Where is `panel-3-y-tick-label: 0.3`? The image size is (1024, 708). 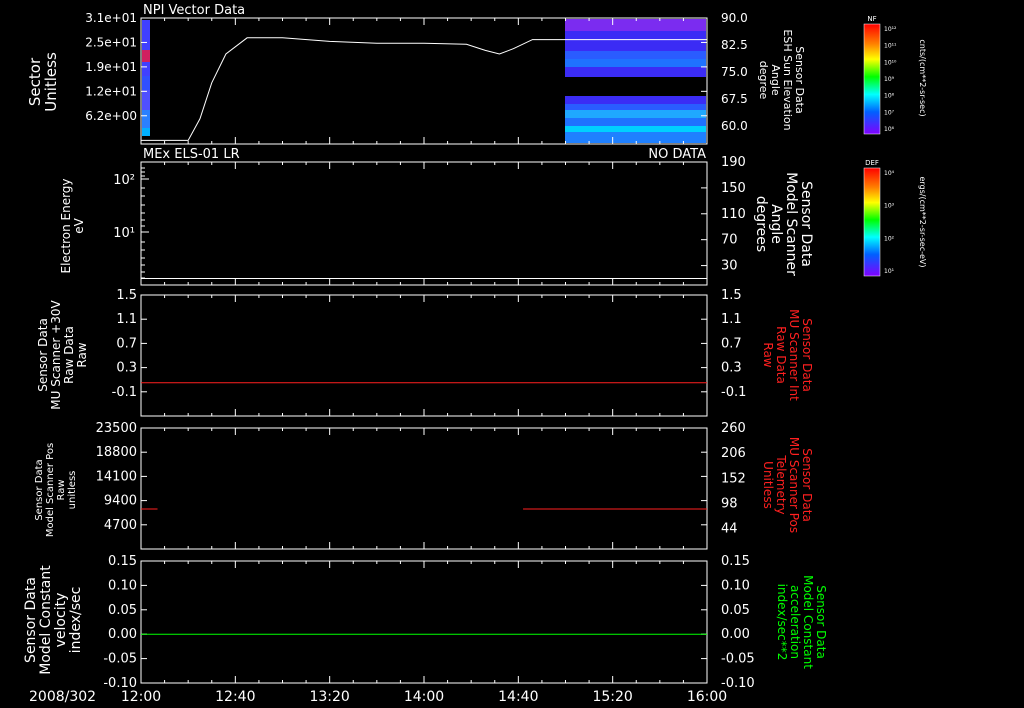 panel-3-y-tick-label: 0.3 is located at coordinates (126, 368).